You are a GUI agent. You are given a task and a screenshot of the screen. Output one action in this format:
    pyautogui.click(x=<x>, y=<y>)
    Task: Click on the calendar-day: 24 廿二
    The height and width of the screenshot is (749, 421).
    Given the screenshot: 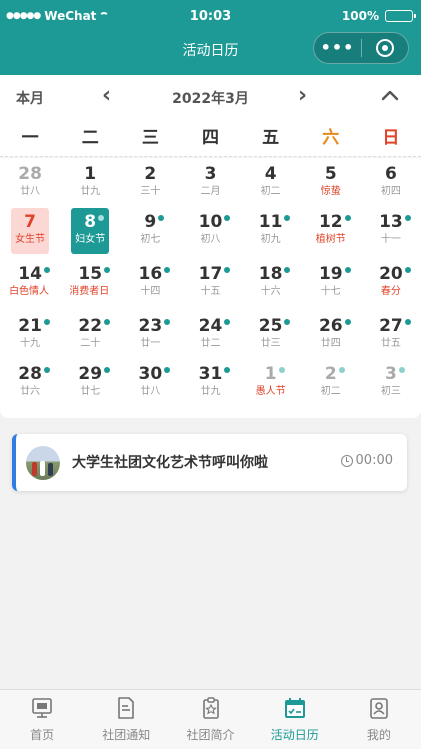 What is the action you would take?
    pyautogui.click(x=210, y=334)
    